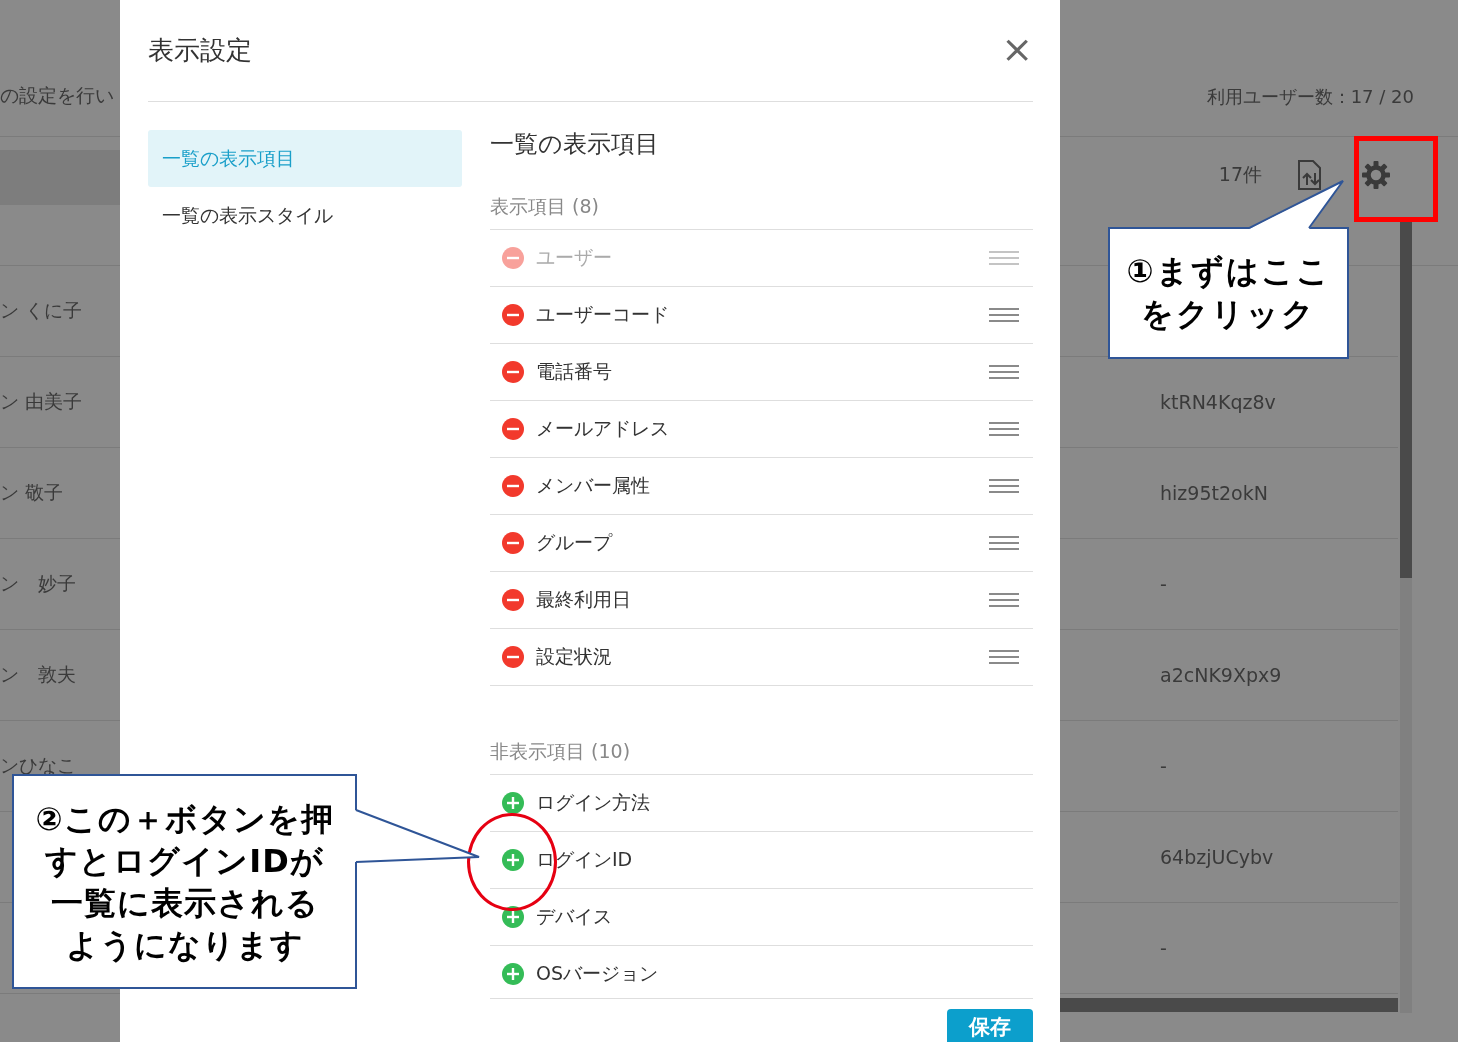 The width and height of the screenshot is (1458, 1042). I want to click on page-description: の設定を行い, so click(57, 95).